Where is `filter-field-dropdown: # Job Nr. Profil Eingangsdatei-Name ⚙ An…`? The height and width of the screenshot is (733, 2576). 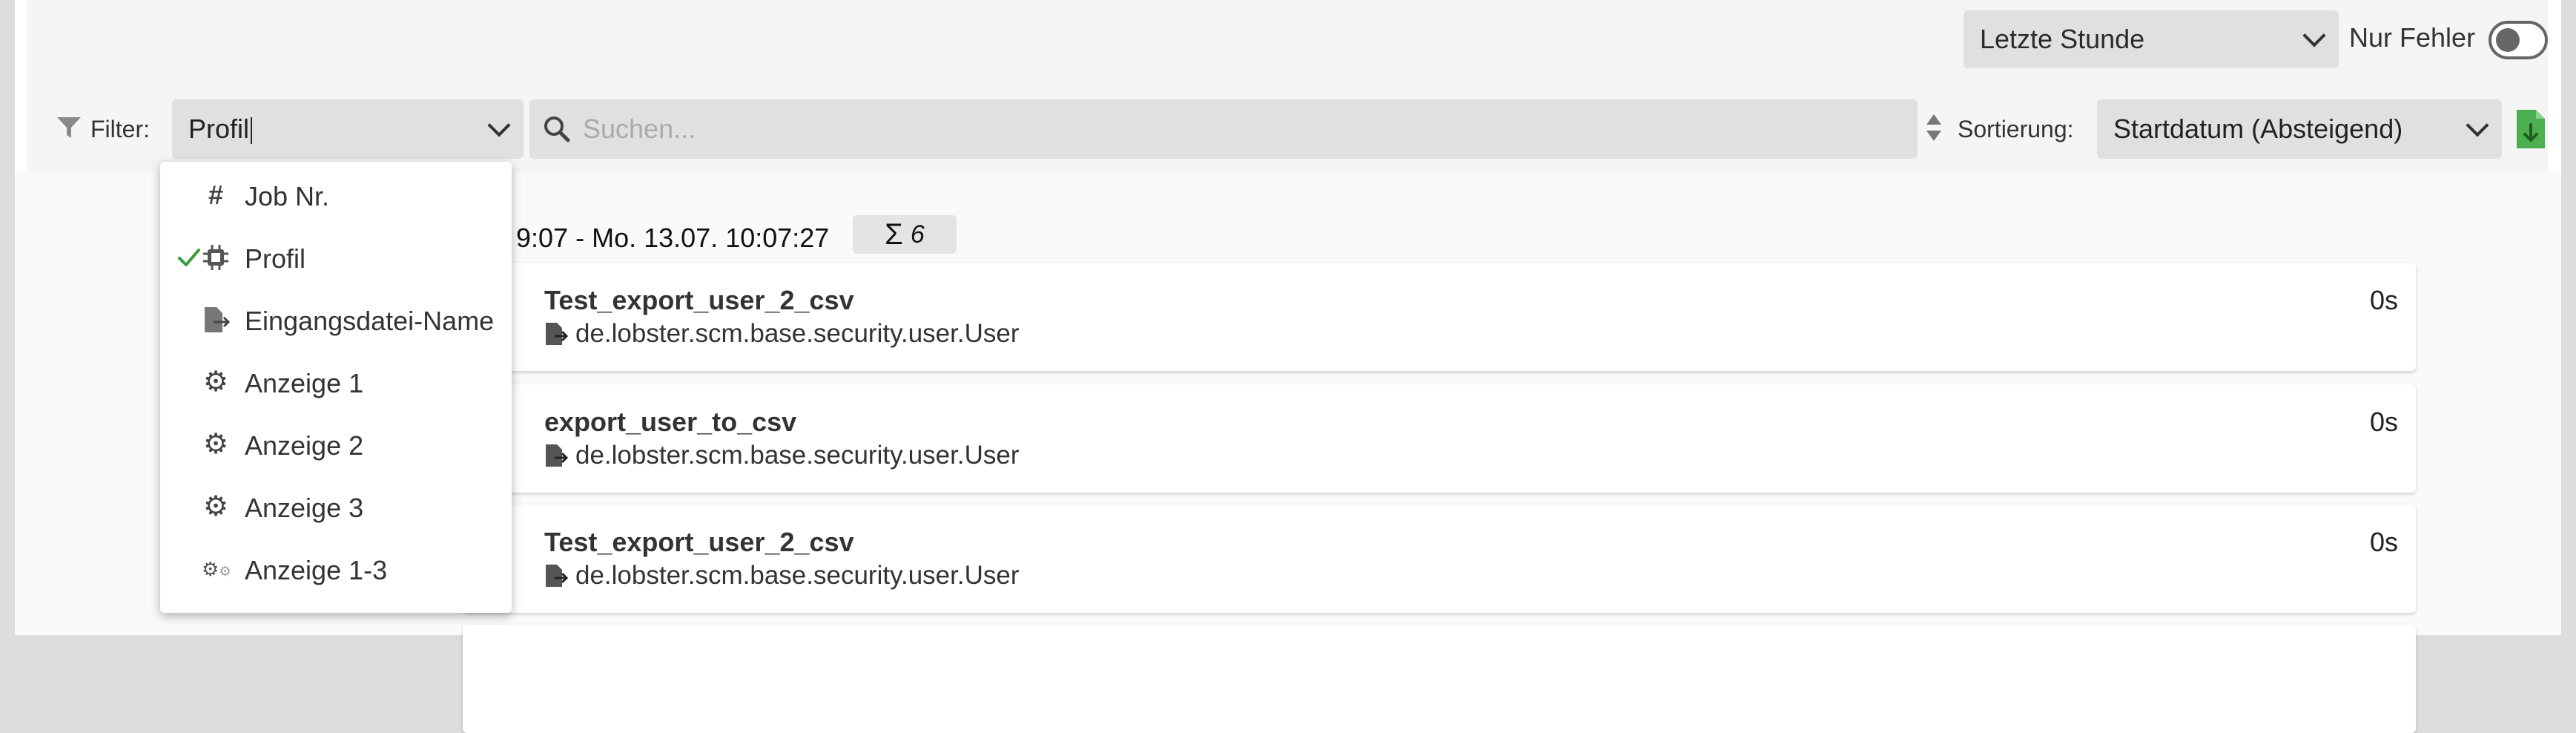 filter-field-dropdown: # Job Nr. Profil Eingangsdatei-Name ⚙ An… is located at coordinates (336, 388).